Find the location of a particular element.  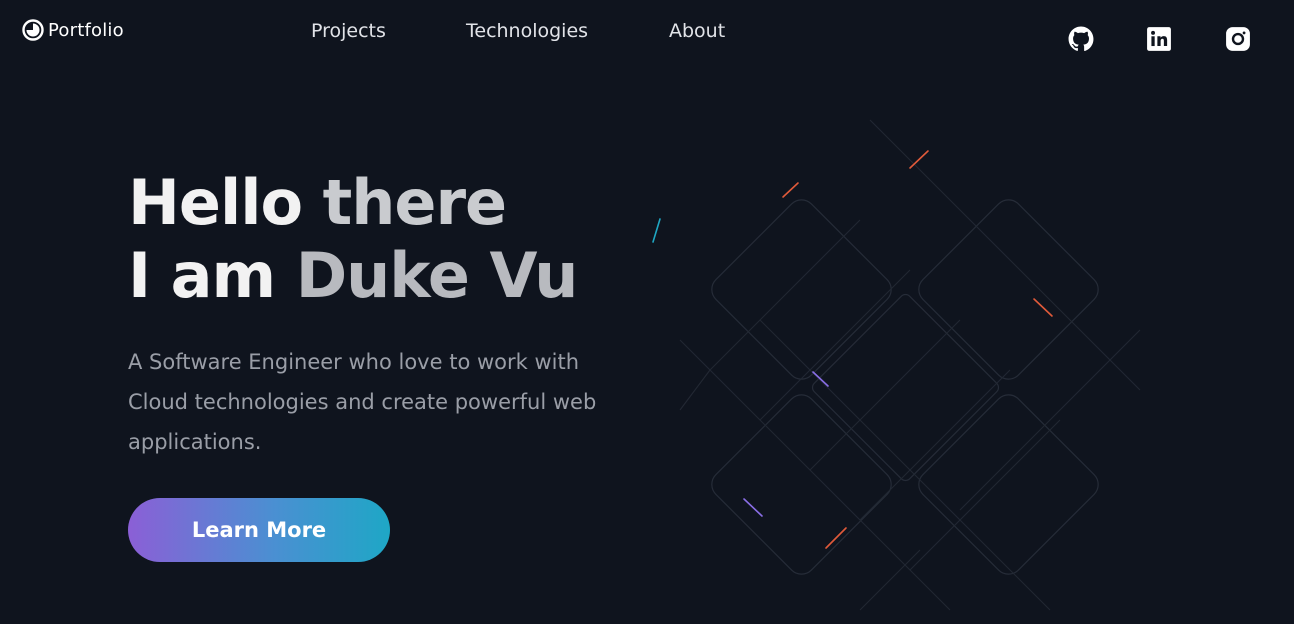

nav-link-technologies: Technologies is located at coordinates (527, 31).